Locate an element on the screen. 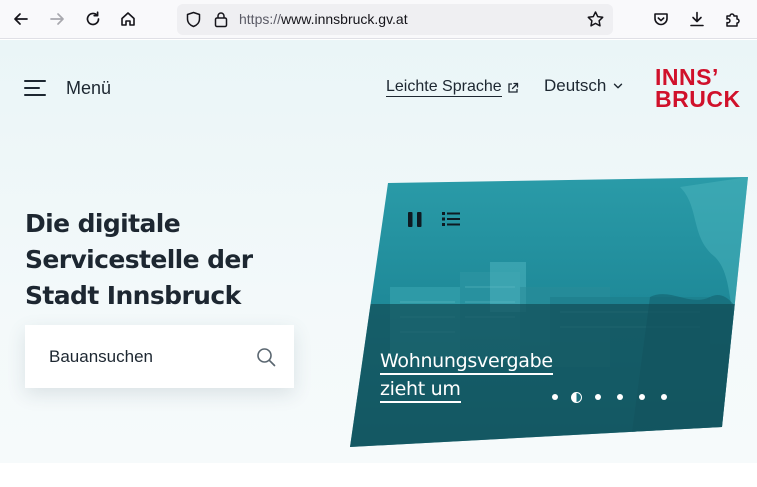  slide-caption-line-2: zieht um is located at coordinates (420, 390).